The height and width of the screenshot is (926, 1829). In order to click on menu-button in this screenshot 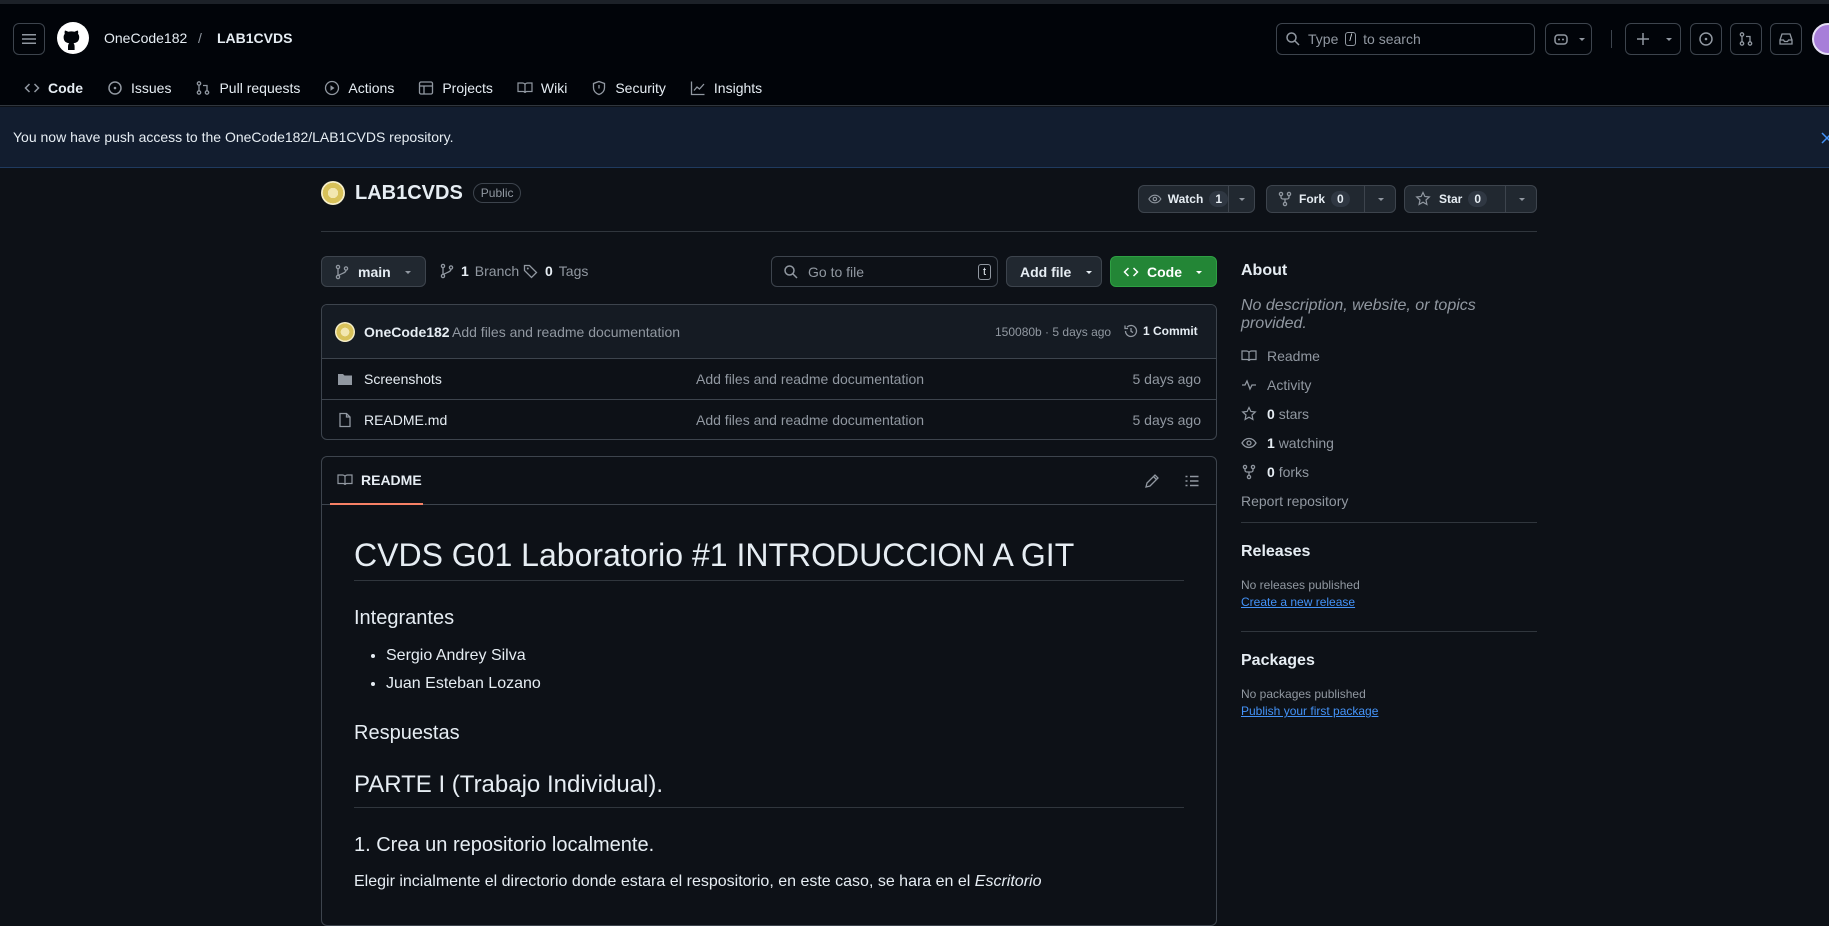, I will do `click(29, 39)`.